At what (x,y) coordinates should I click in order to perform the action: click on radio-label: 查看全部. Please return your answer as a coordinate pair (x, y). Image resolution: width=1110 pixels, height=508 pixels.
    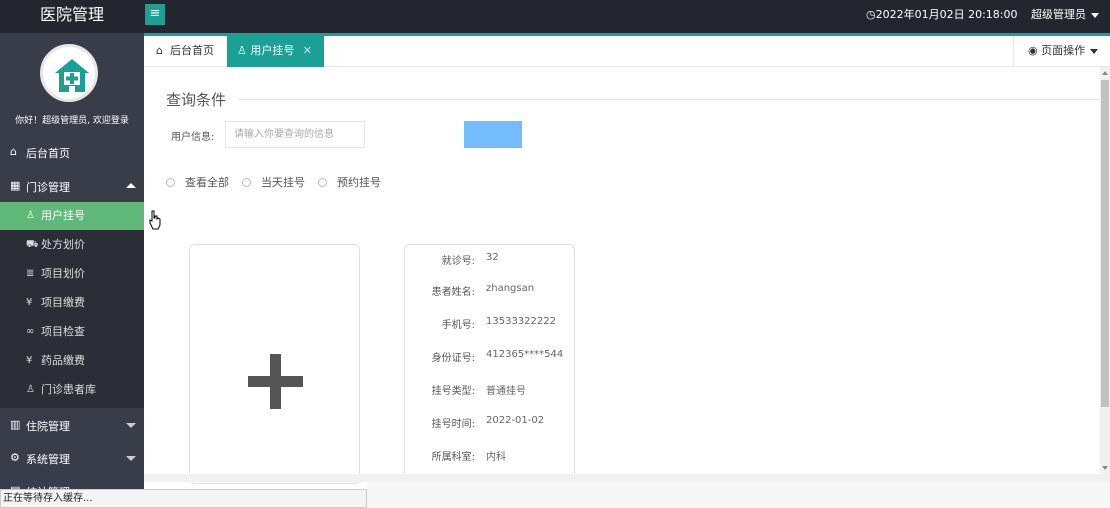
    Looking at the image, I should click on (207, 182).